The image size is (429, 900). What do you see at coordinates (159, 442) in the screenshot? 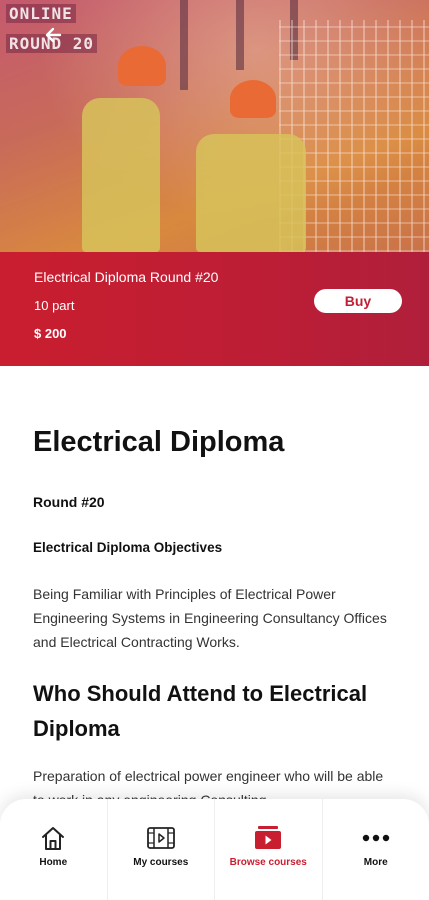
I see `page-title: Electrical Diploma` at bounding box center [159, 442].